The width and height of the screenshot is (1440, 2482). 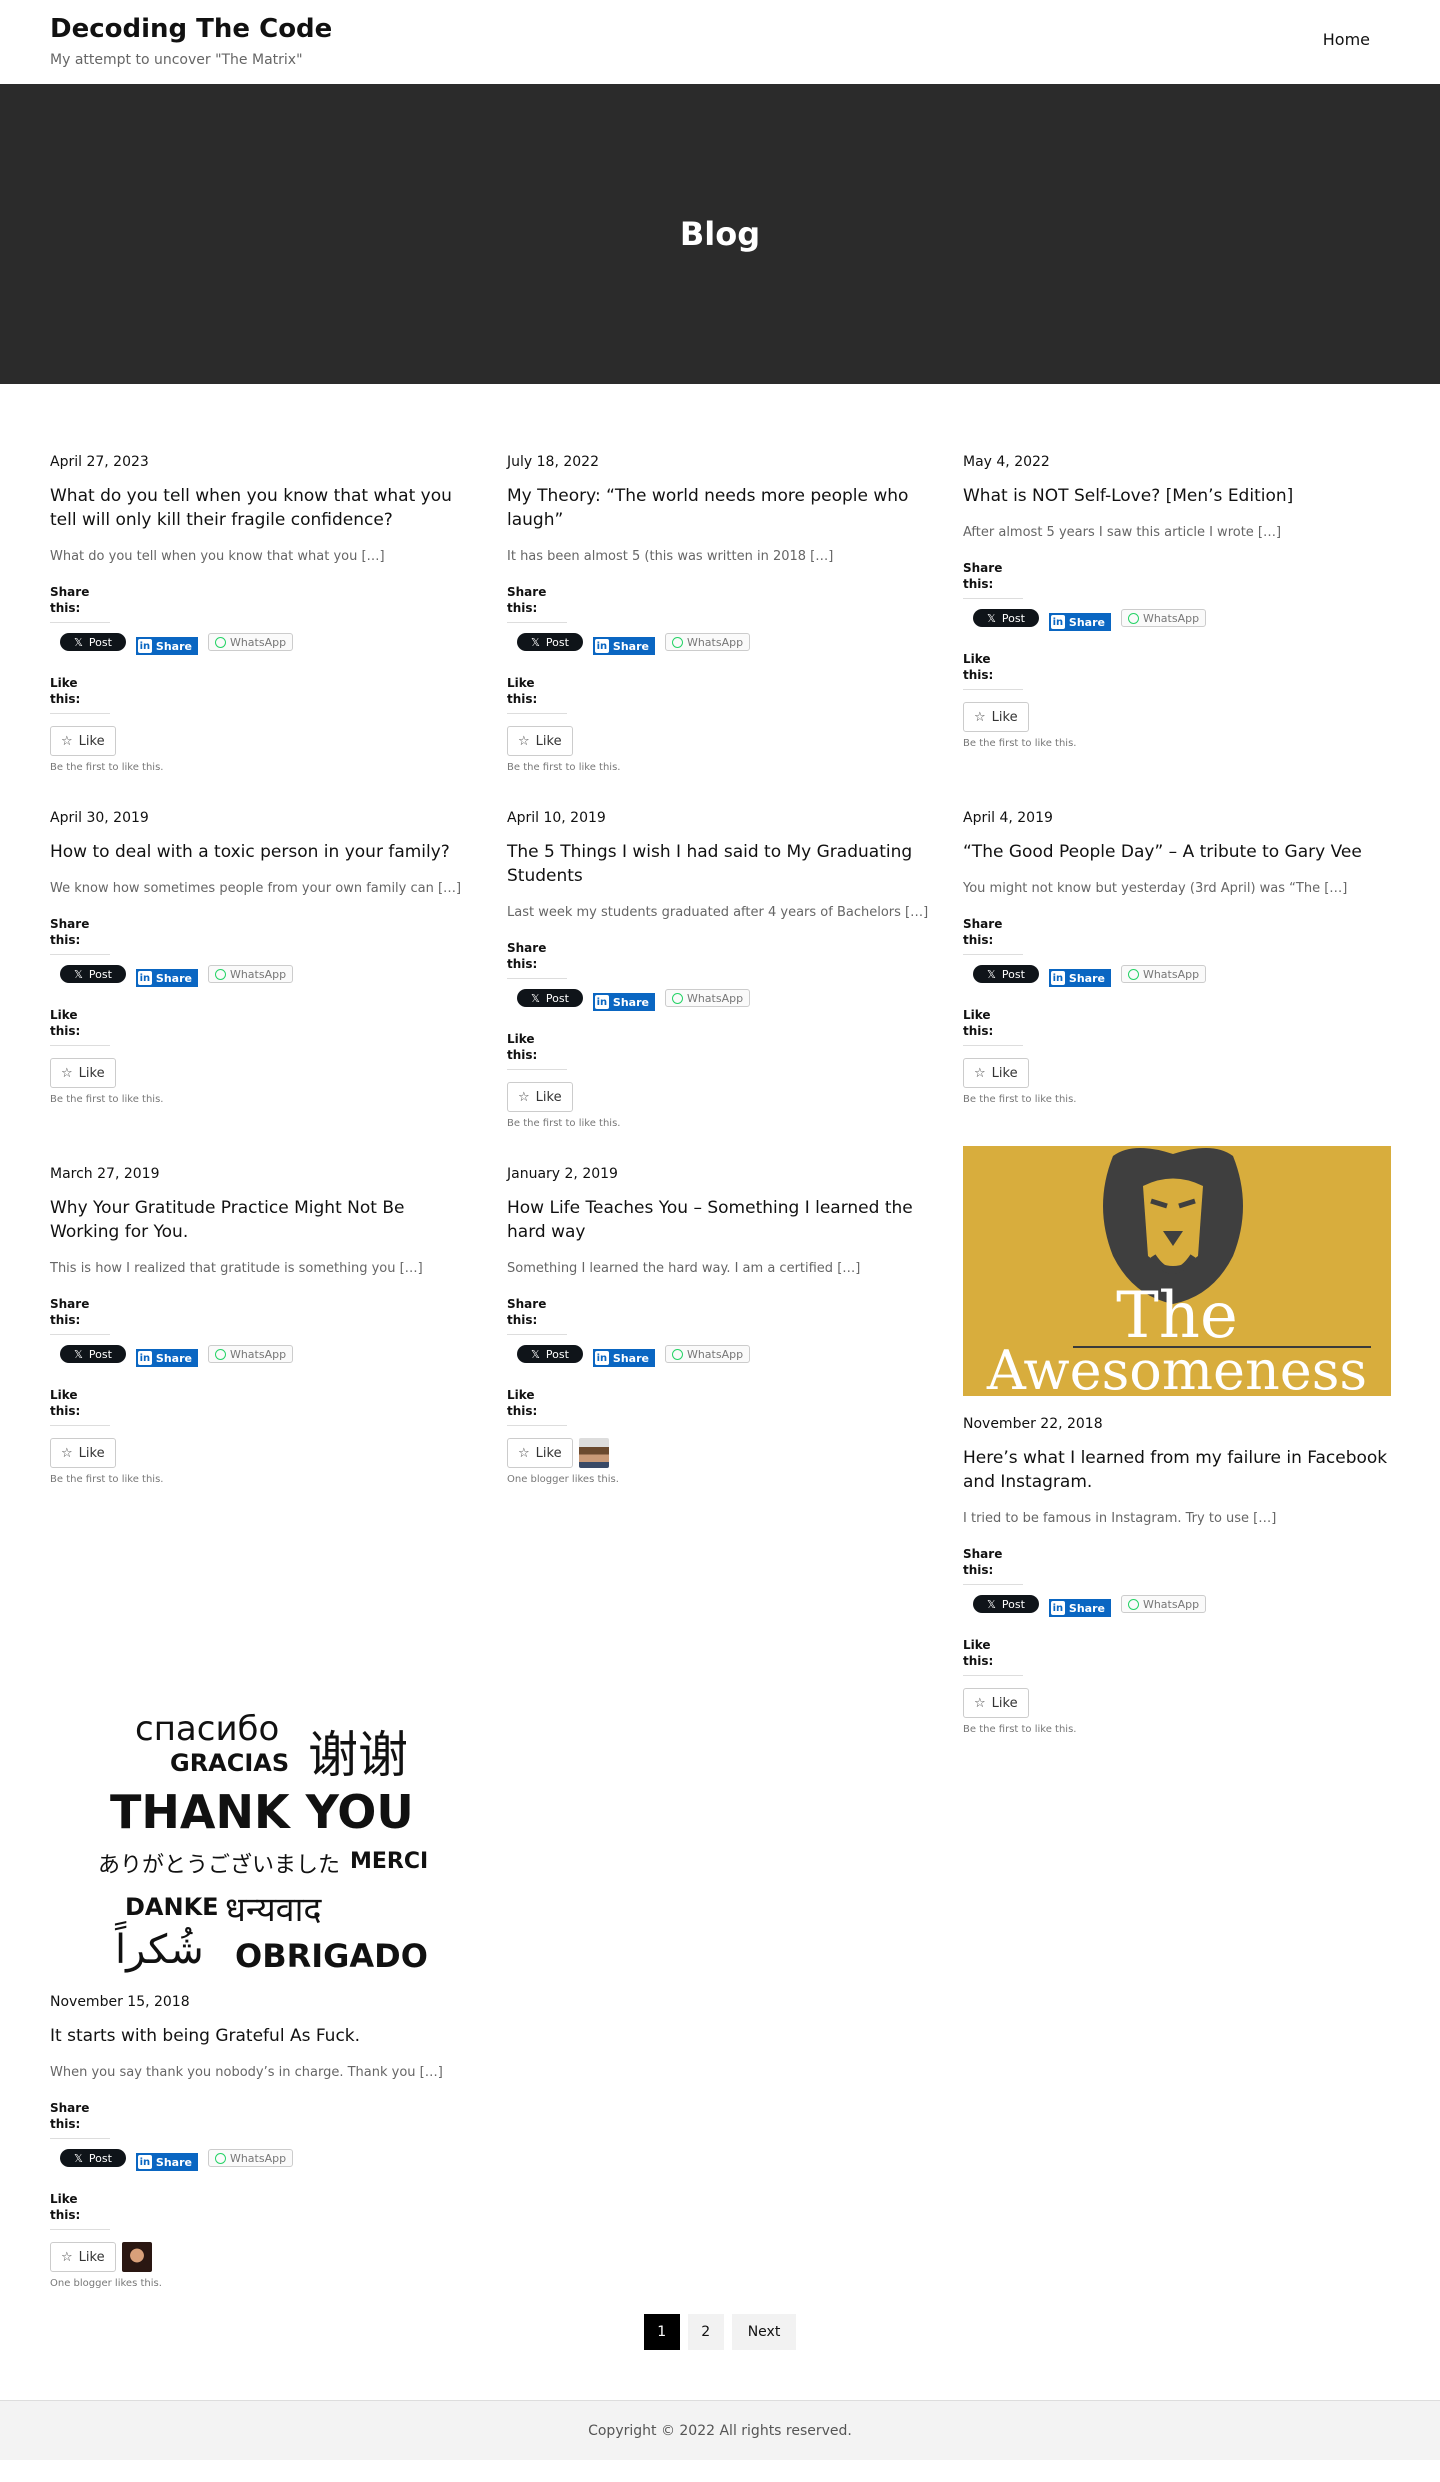 What do you see at coordinates (715, 642) in the screenshot?
I see `whatsapp-label: WhatsApp` at bounding box center [715, 642].